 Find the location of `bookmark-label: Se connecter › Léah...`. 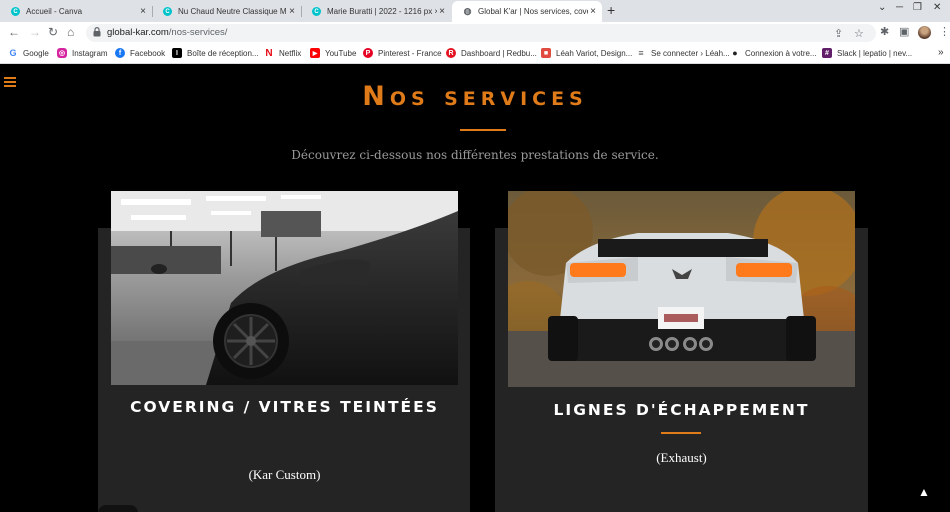

bookmark-label: Se connecter › Léah... is located at coordinates (690, 53).